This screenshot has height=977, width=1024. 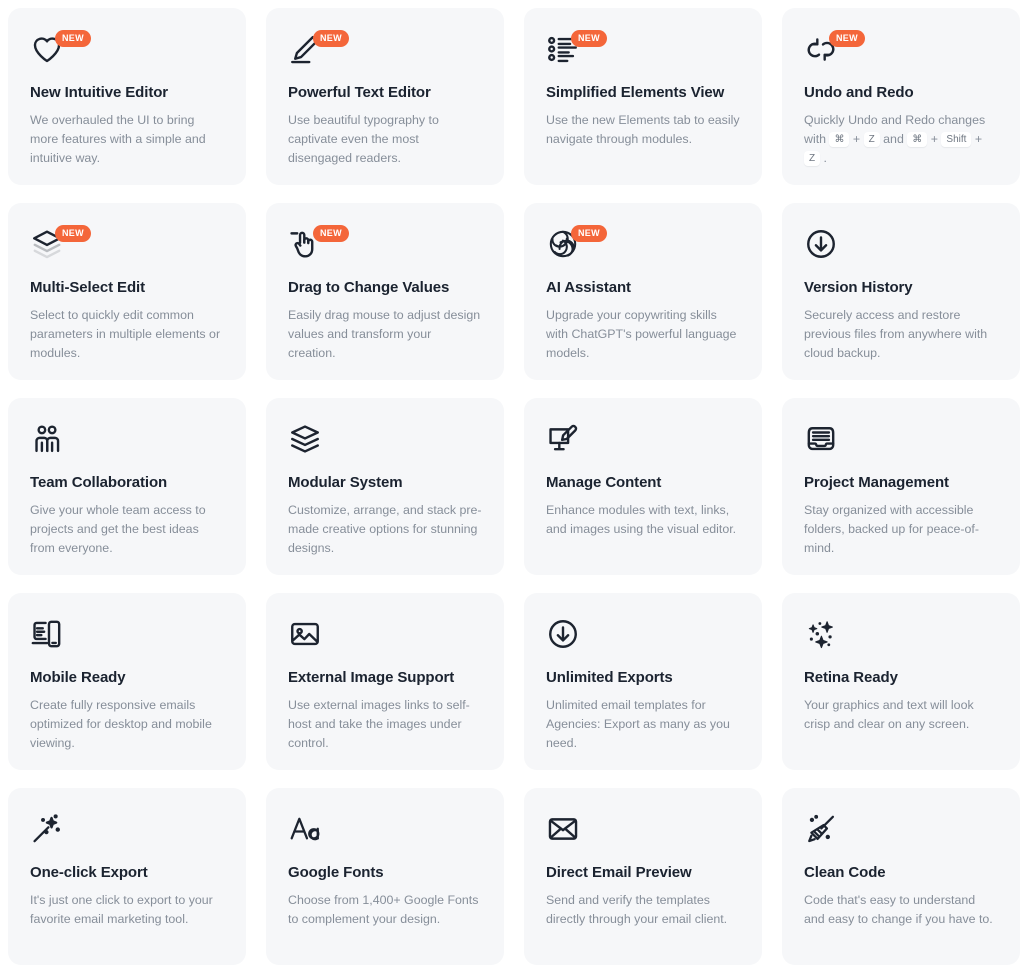 I want to click on card-title: Direct Email Preview, so click(x=619, y=872).